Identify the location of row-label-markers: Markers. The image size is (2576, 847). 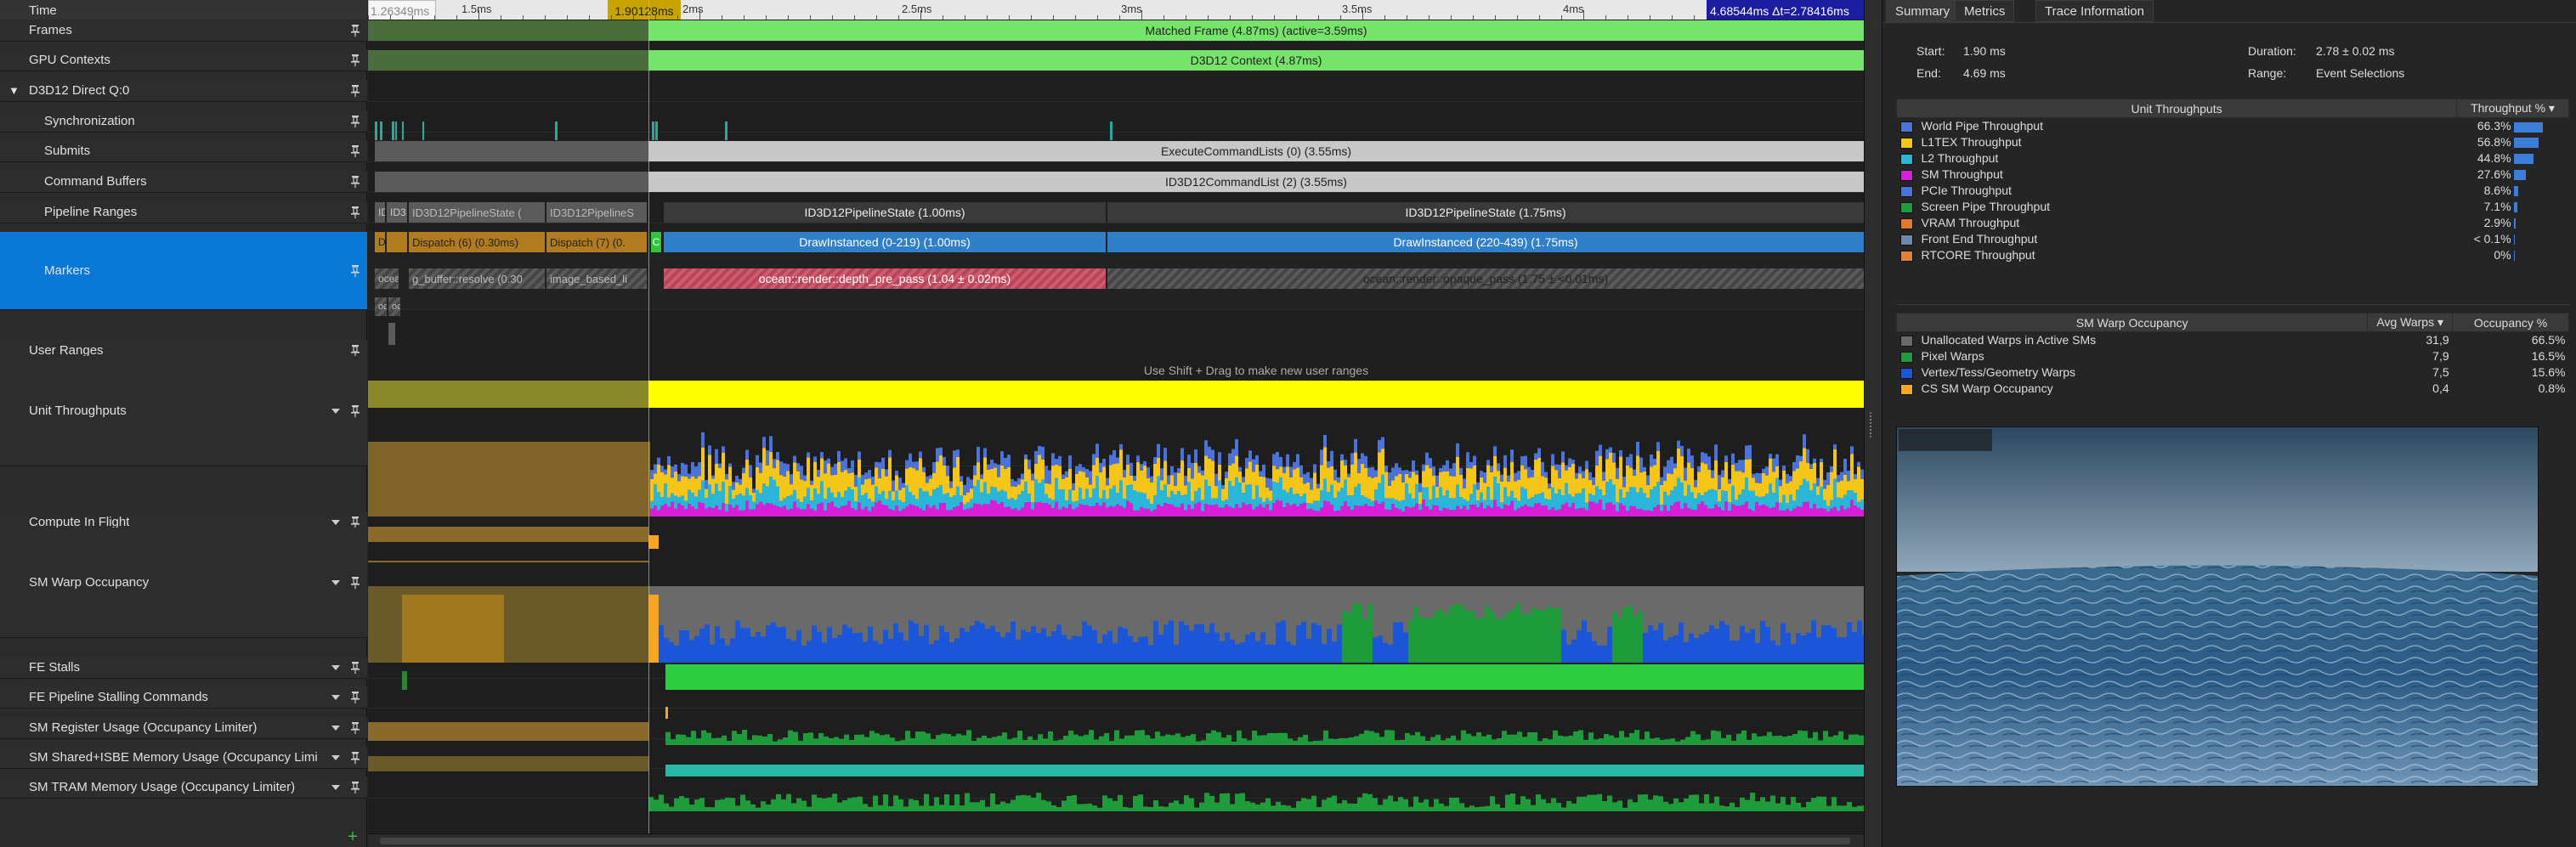
(183, 271).